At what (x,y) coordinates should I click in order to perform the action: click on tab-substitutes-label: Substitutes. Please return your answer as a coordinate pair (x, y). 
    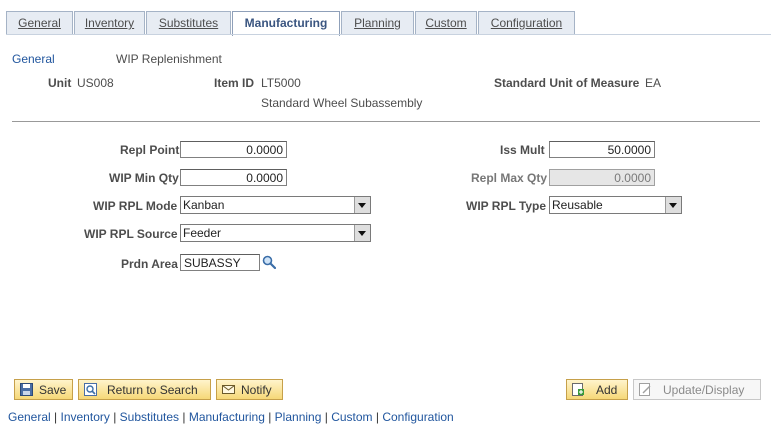
    Looking at the image, I should click on (188, 23).